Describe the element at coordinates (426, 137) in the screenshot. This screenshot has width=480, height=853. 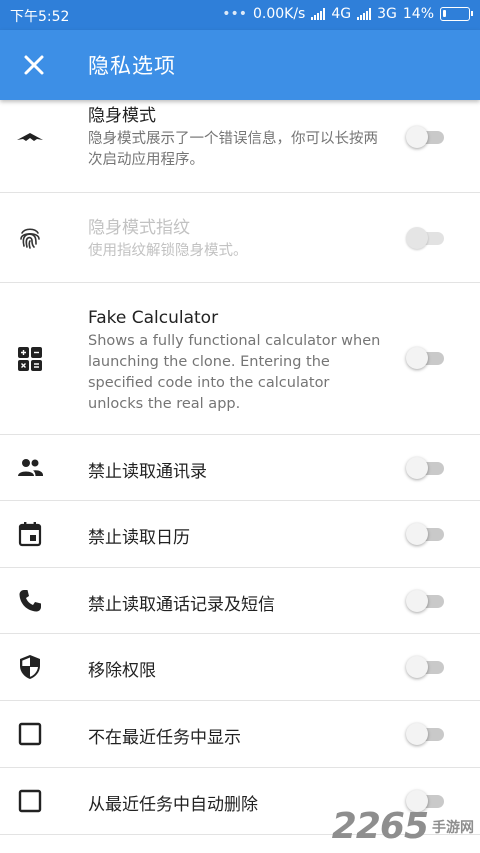
I see `stealth-mode-toggle` at that location.